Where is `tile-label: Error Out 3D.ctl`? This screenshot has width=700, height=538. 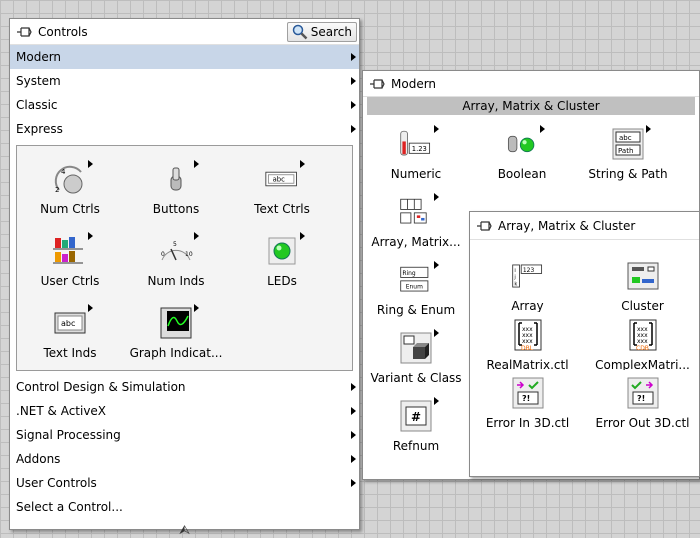 tile-label: Error Out 3D.ctl is located at coordinates (642, 422).